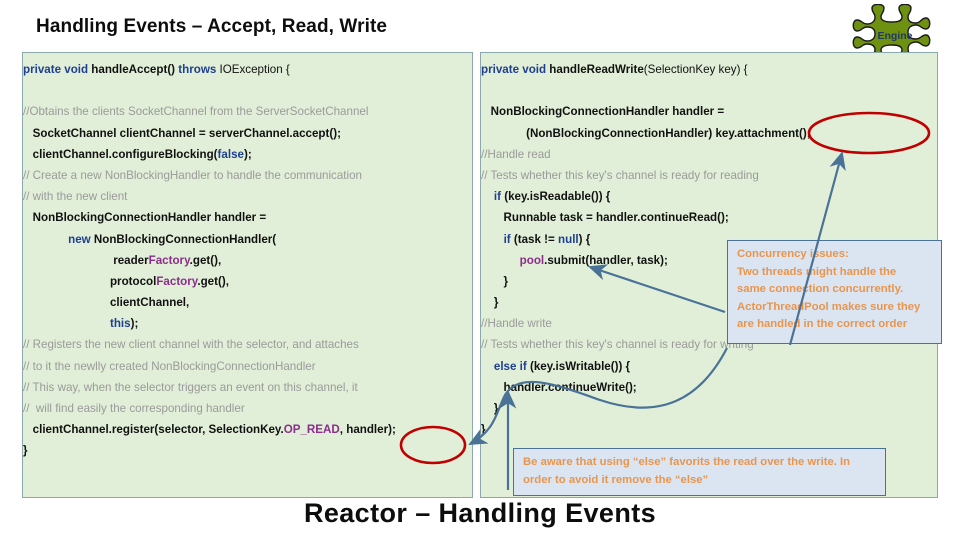 The width and height of the screenshot is (960, 540). Describe the element at coordinates (90, 281) in the screenshot. I see `code-token: protocol` at that location.